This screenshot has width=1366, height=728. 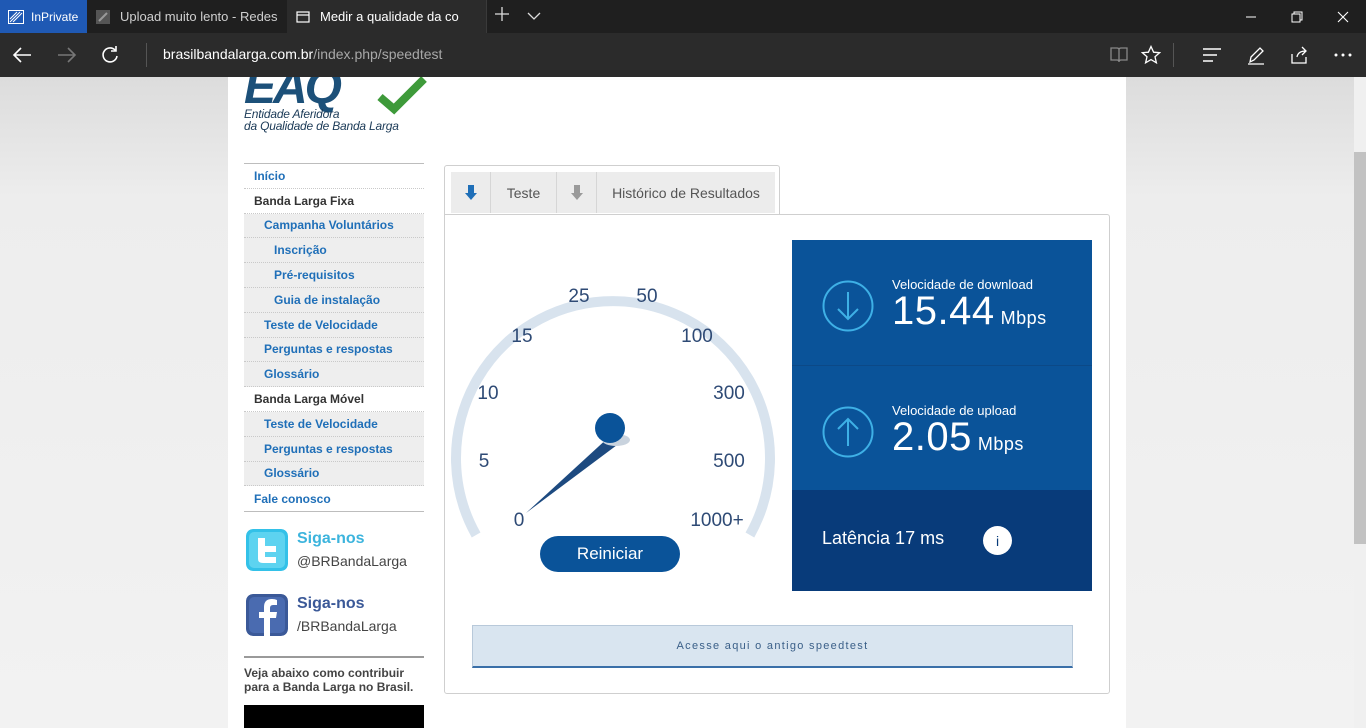 I want to click on sidebar-item-perguntas-movel: Perguntas e respostas, so click(x=334, y=449).